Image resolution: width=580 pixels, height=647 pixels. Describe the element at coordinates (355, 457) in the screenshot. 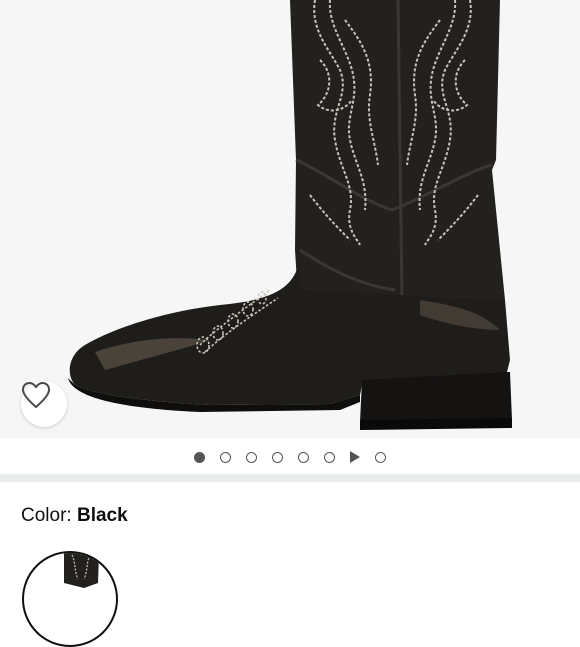

I see `carousel-video-play-icon` at that location.